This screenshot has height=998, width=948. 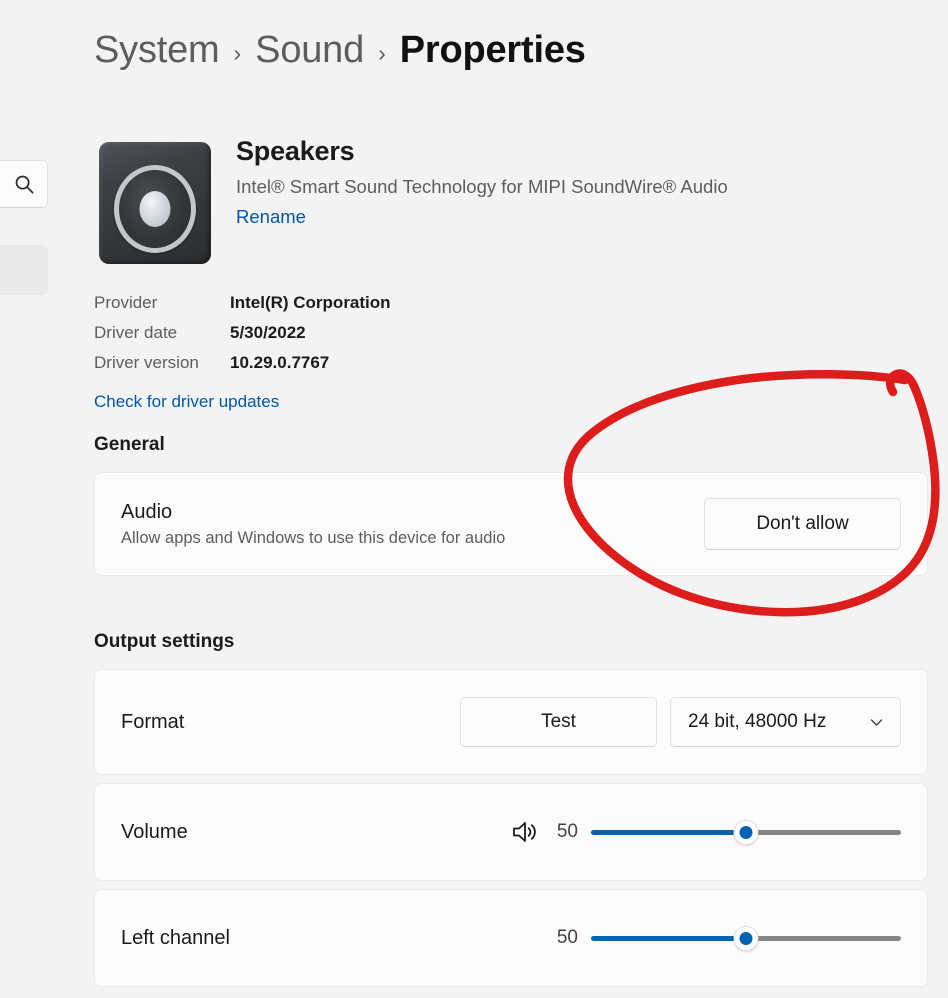 I want to click on volume-slider, so click(x=746, y=832).